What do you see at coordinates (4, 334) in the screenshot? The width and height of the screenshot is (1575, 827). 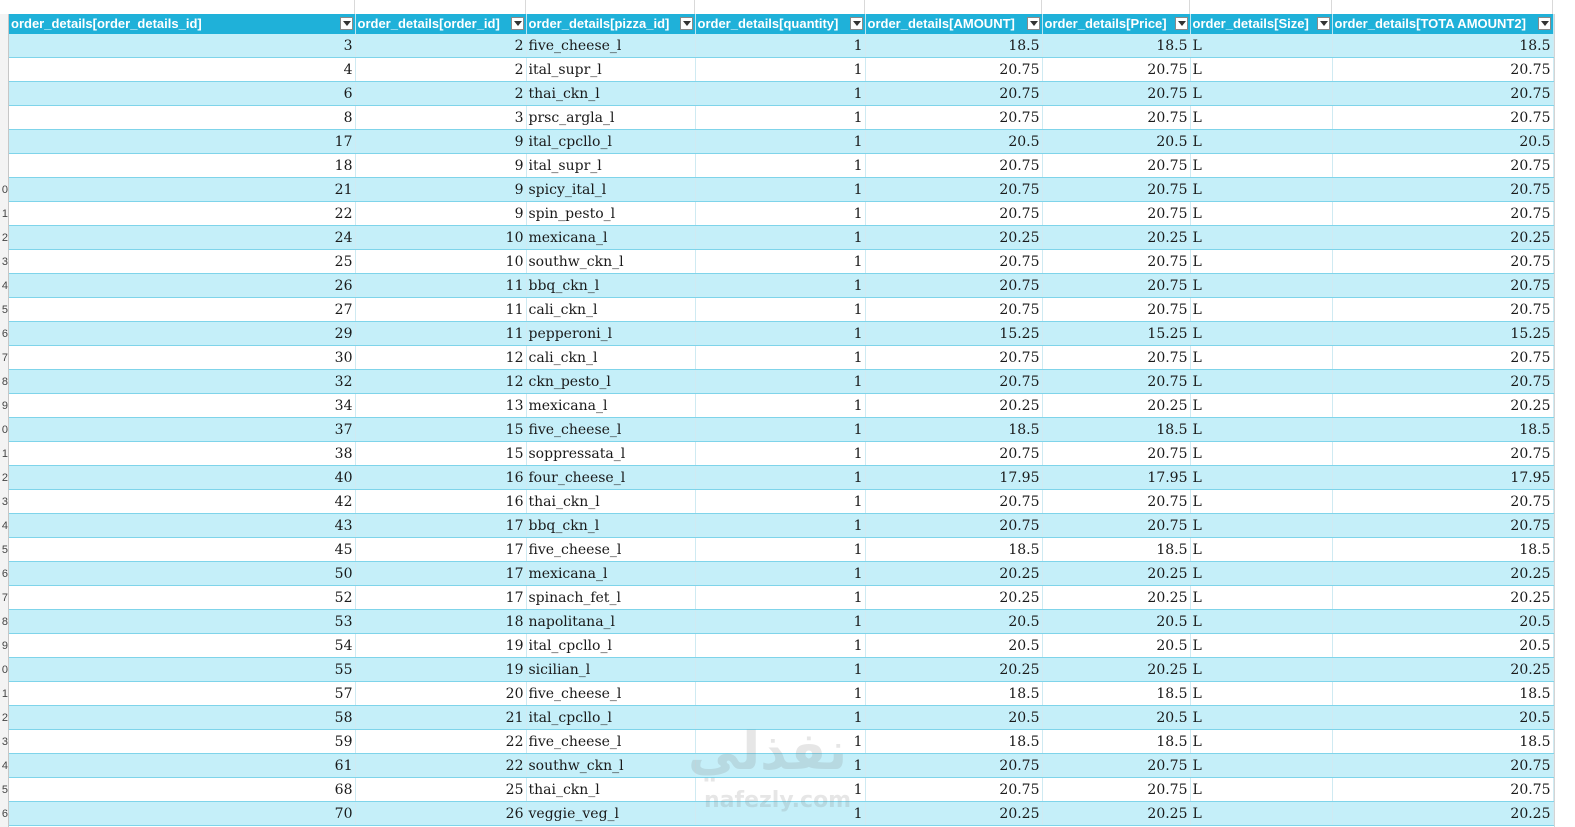 I see `row-number: 6` at bounding box center [4, 334].